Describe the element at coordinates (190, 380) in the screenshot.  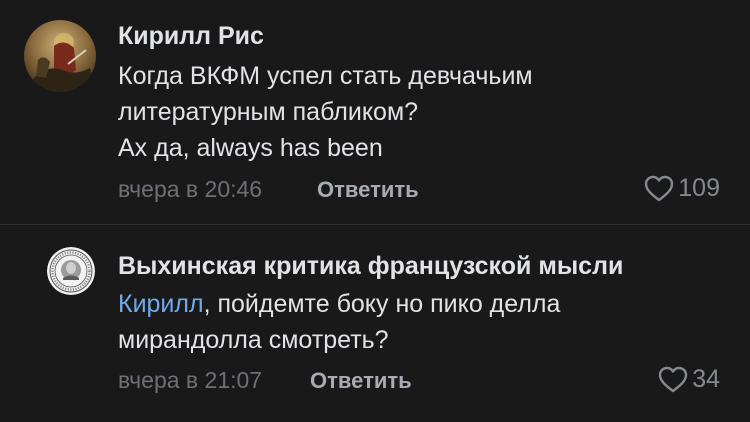
I see `comment-timestamp: вчера в 21:07` at that location.